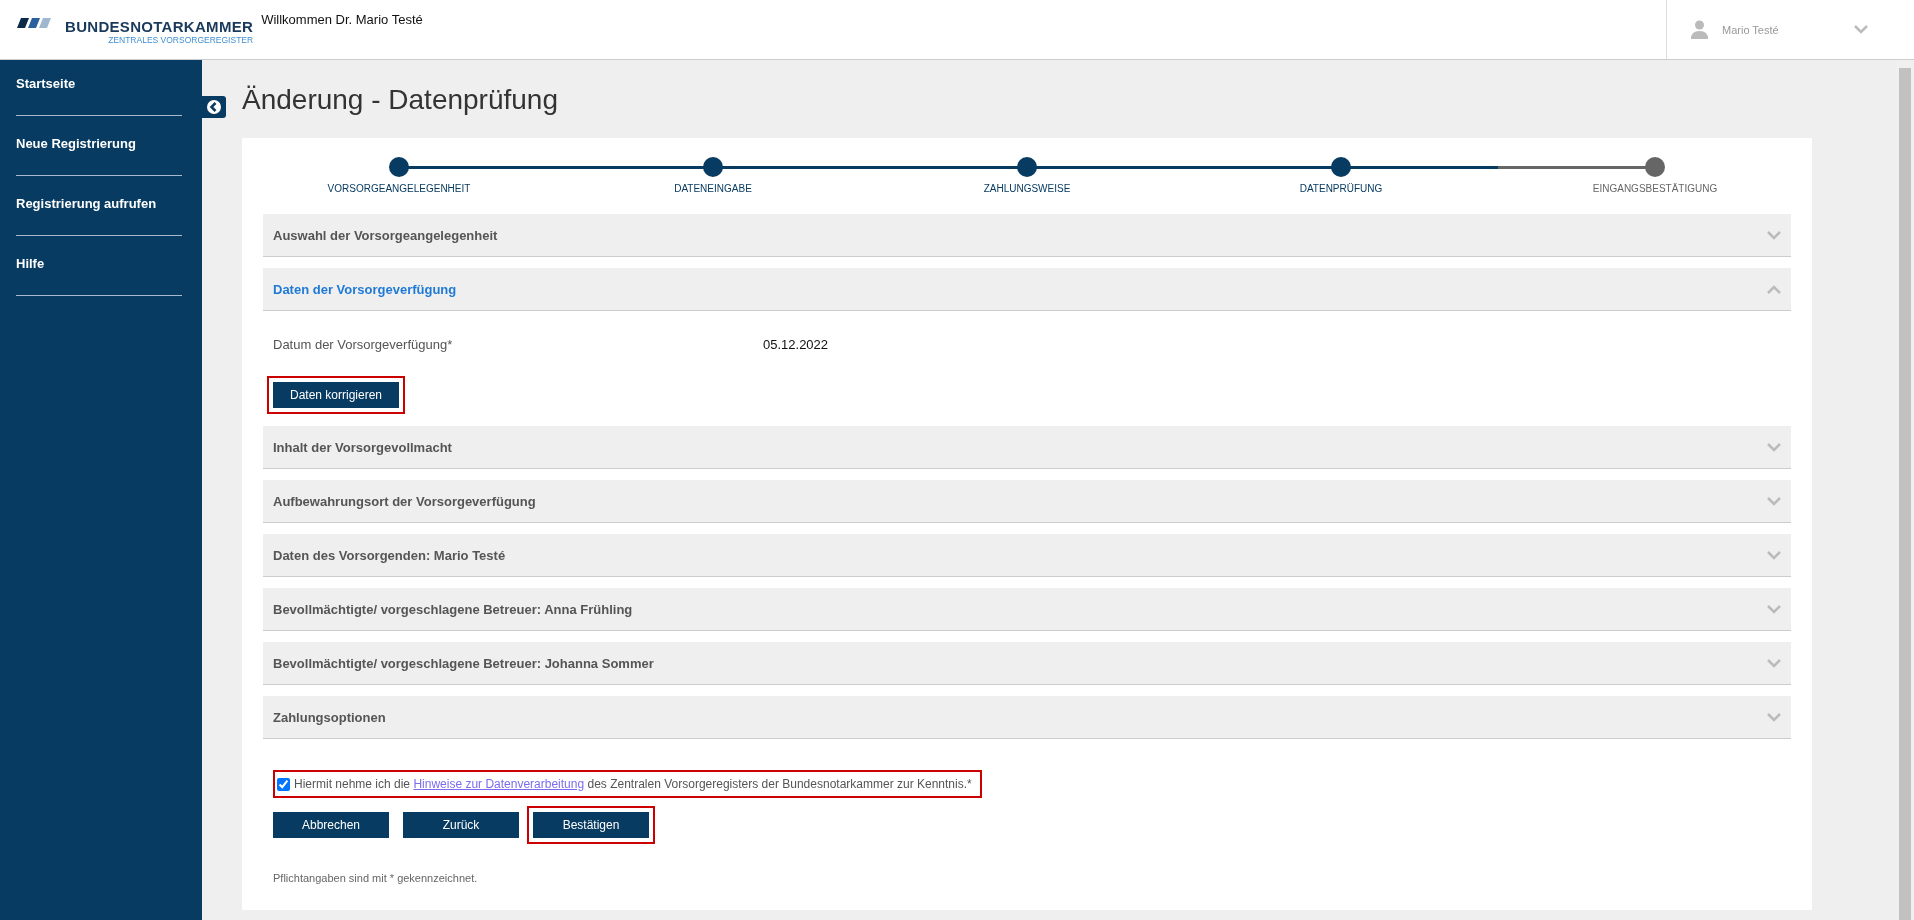  What do you see at coordinates (363, 447) in the screenshot?
I see `section-title: Inhalt der Vorsorgevollmacht` at bounding box center [363, 447].